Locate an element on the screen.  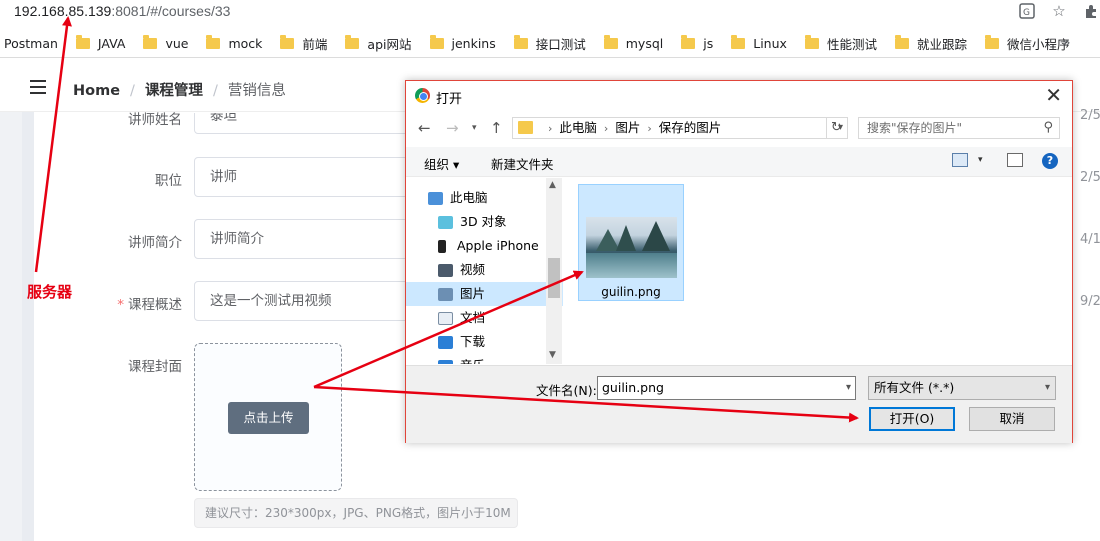
phone-icon is located at coordinates (442, 246).